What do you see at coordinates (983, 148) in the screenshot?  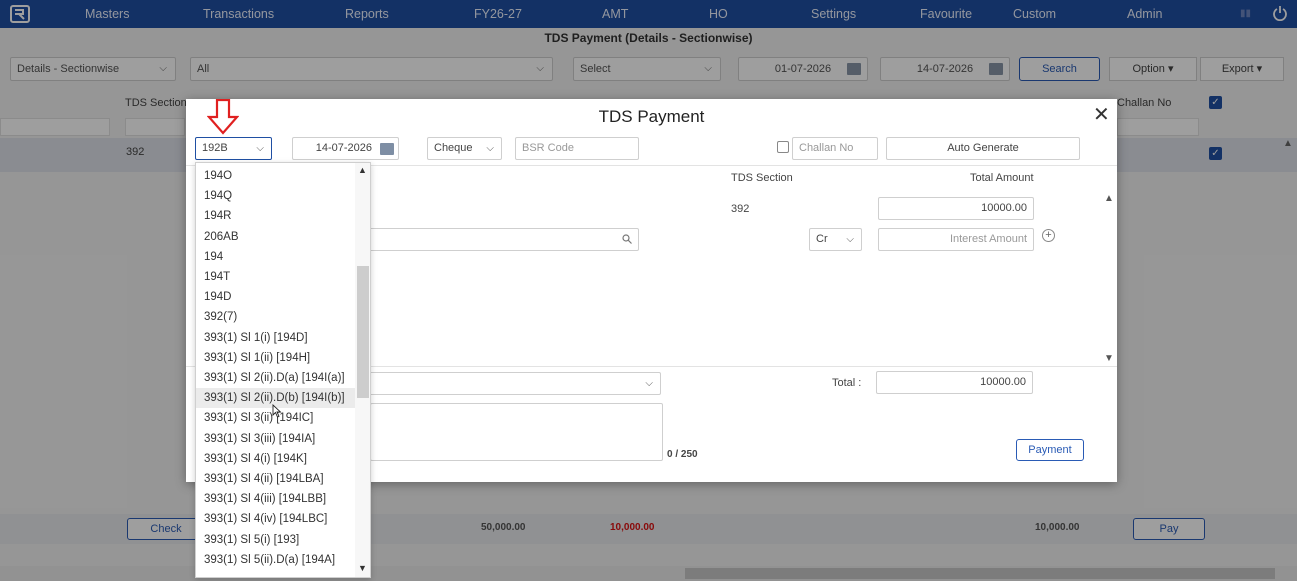 I see `auto-generate-button: Auto Generate` at bounding box center [983, 148].